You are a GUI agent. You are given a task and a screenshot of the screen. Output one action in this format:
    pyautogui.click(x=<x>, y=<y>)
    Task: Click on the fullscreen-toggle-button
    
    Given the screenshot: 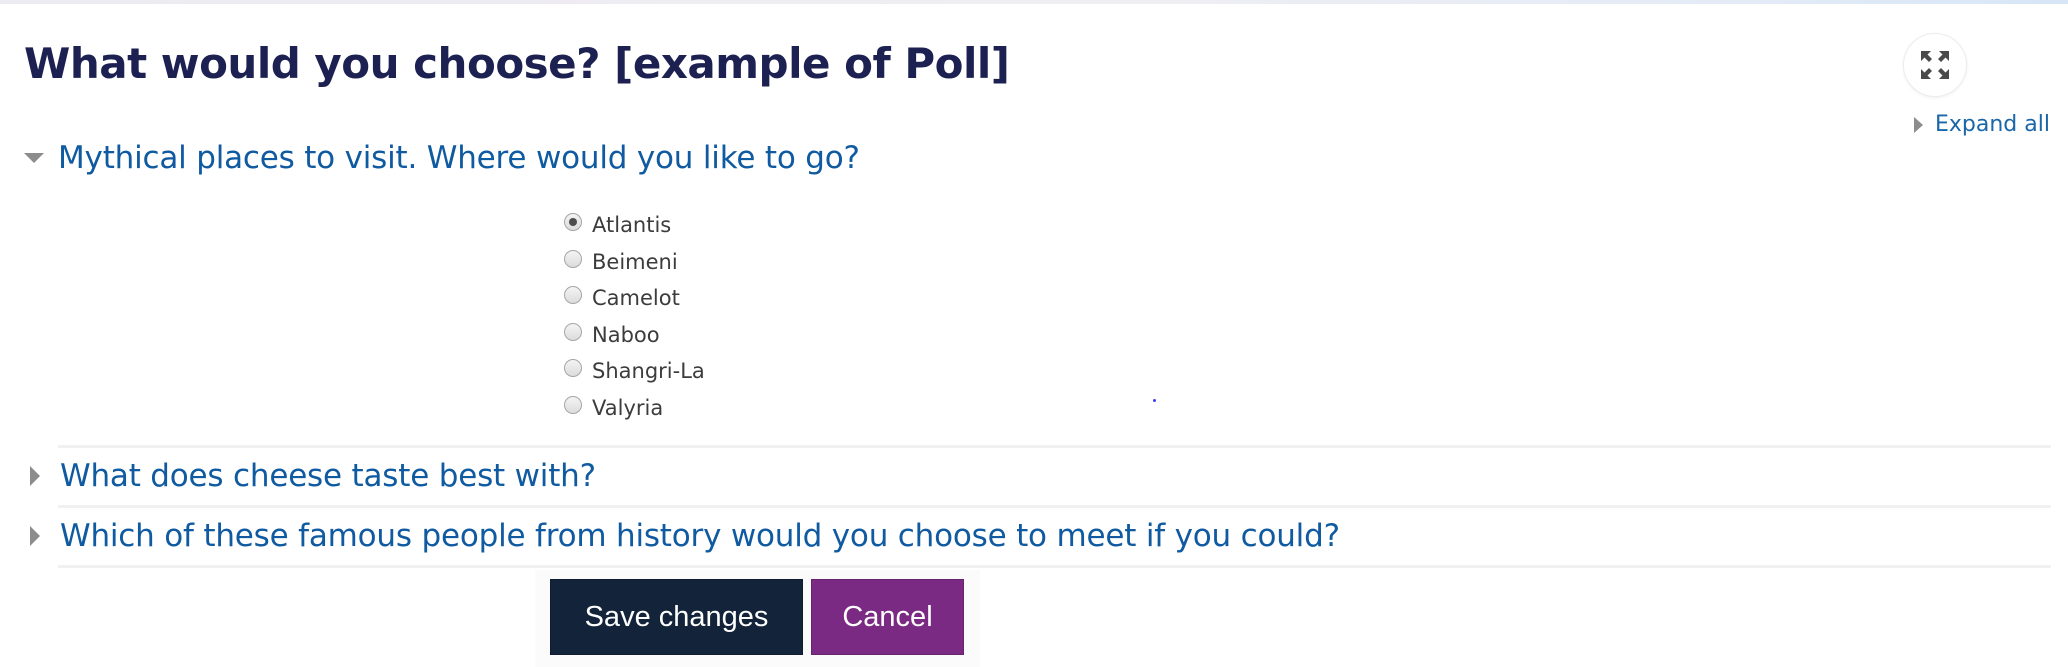 What is the action you would take?
    pyautogui.click(x=1935, y=65)
    